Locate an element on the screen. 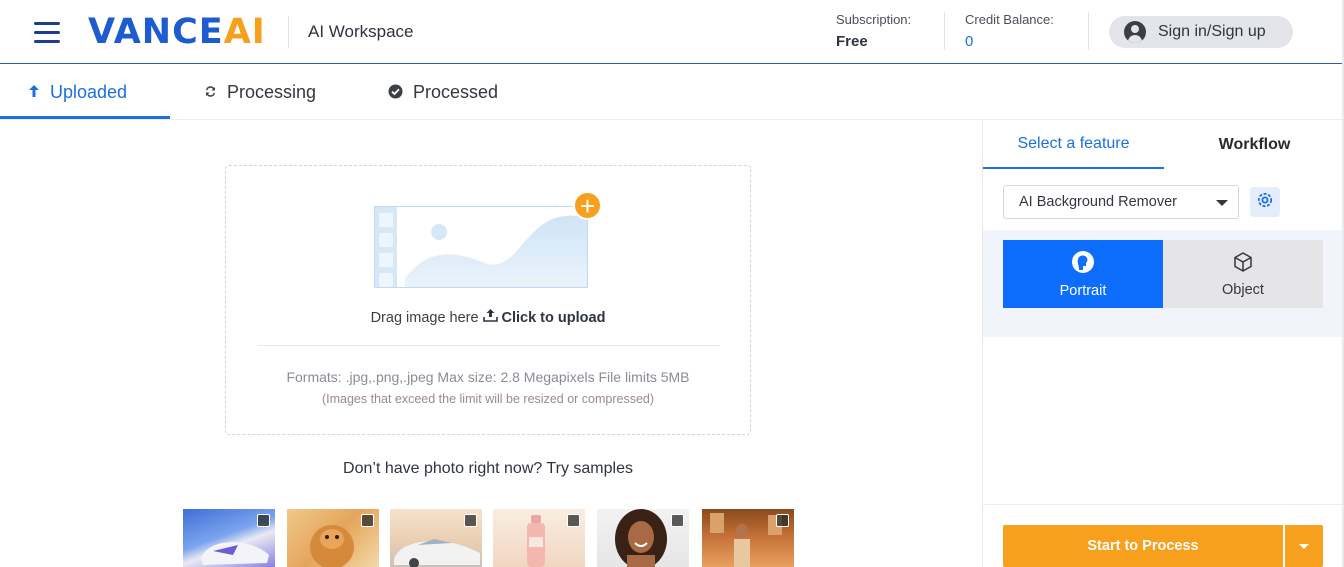  tab-processed: Processed is located at coordinates (443, 92).